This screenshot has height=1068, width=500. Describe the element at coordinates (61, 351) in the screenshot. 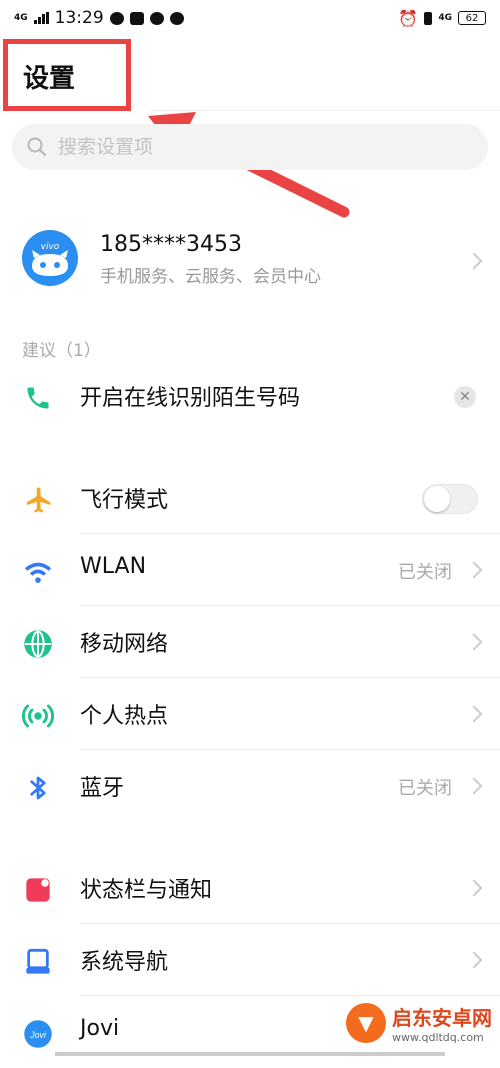

I see `suggestions-label: 建议（1）` at that location.